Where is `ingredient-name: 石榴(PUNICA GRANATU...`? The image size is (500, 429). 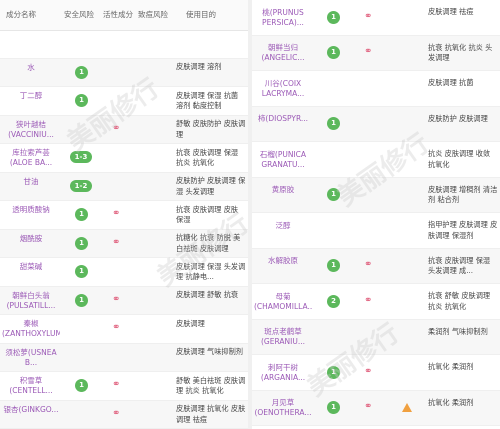
ingredient-name: 石榴(PUNICA GRANATU... is located at coordinates (283, 160).